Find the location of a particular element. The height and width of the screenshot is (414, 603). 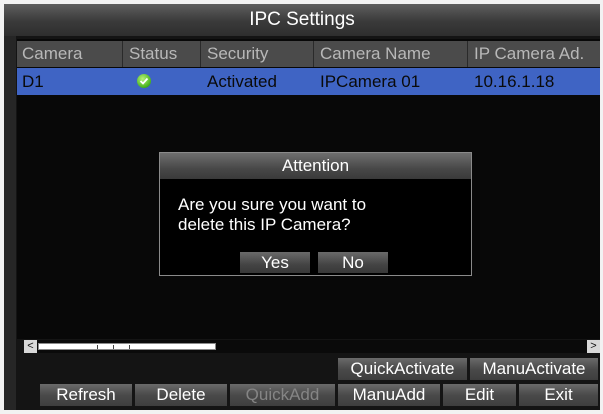

dialog-message-line-2: delete this IP Camera? is located at coordinates (264, 224).